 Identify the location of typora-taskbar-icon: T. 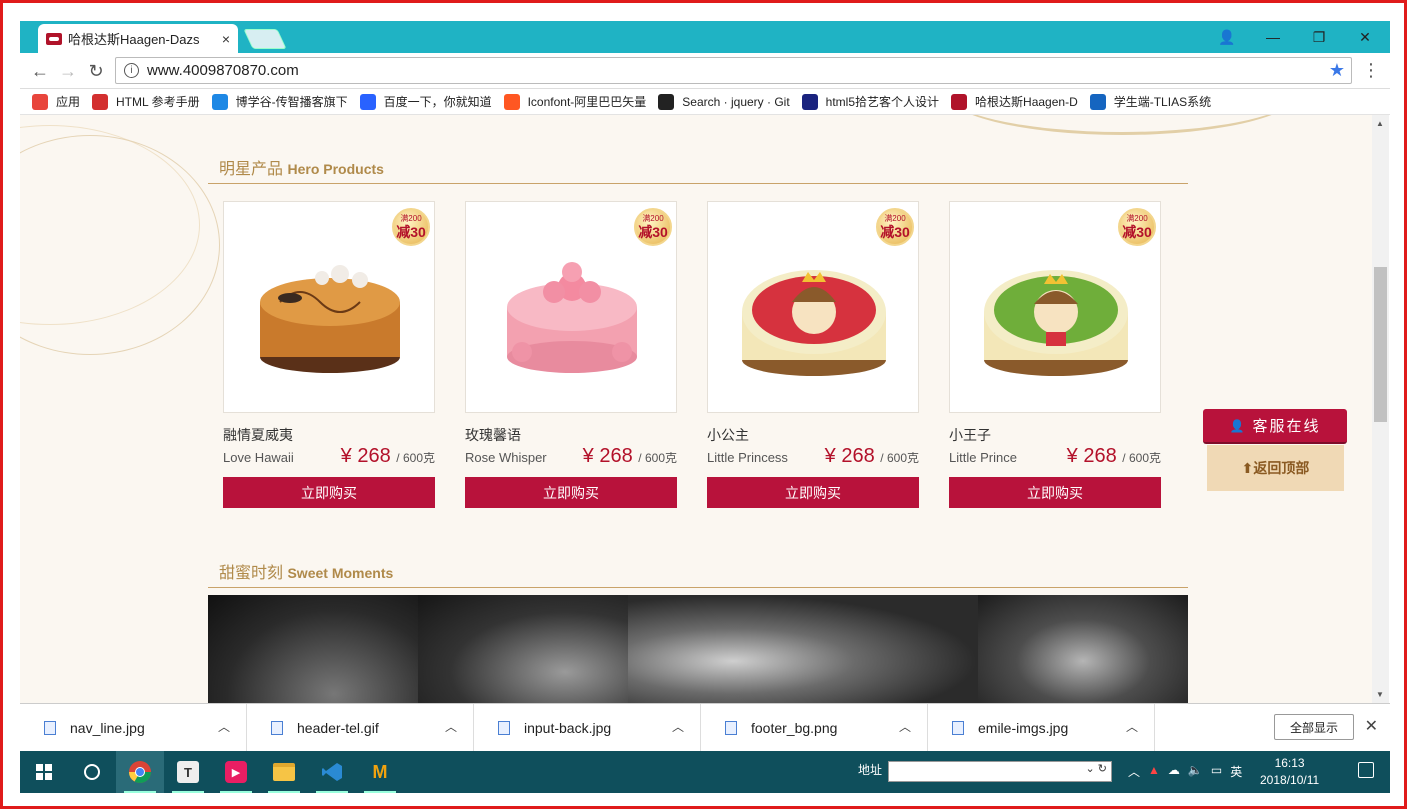
(188, 772).